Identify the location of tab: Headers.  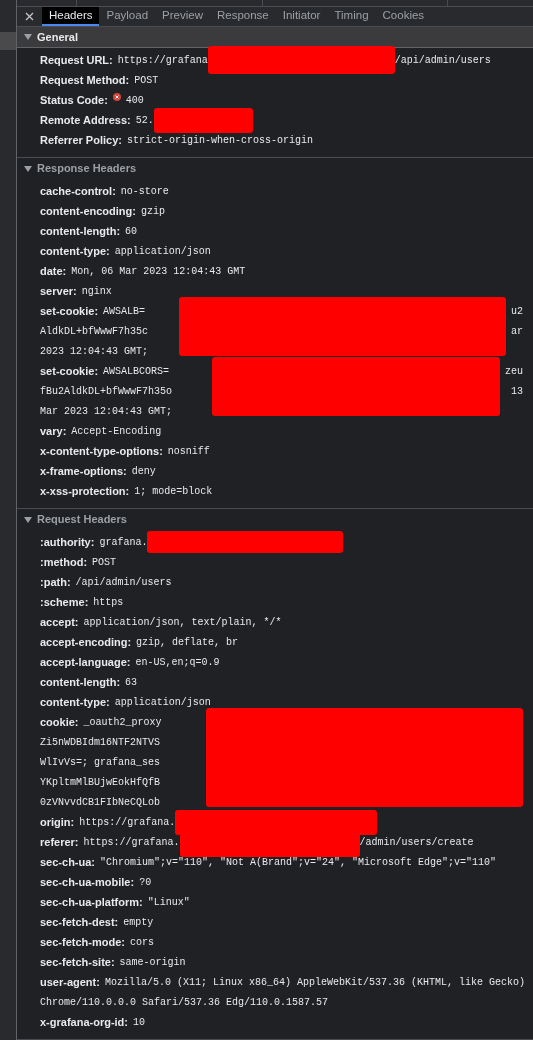
(71, 16).